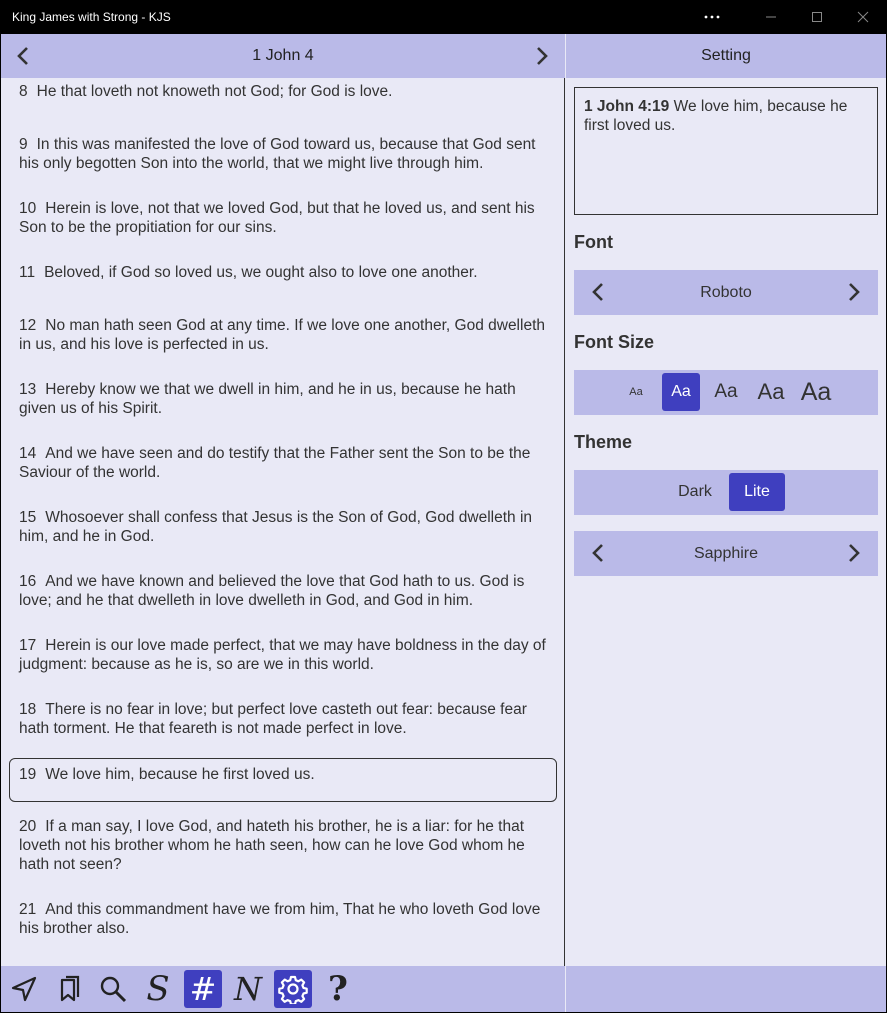  I want to click on chapter-title: 1 John 4, so click(282, 56).